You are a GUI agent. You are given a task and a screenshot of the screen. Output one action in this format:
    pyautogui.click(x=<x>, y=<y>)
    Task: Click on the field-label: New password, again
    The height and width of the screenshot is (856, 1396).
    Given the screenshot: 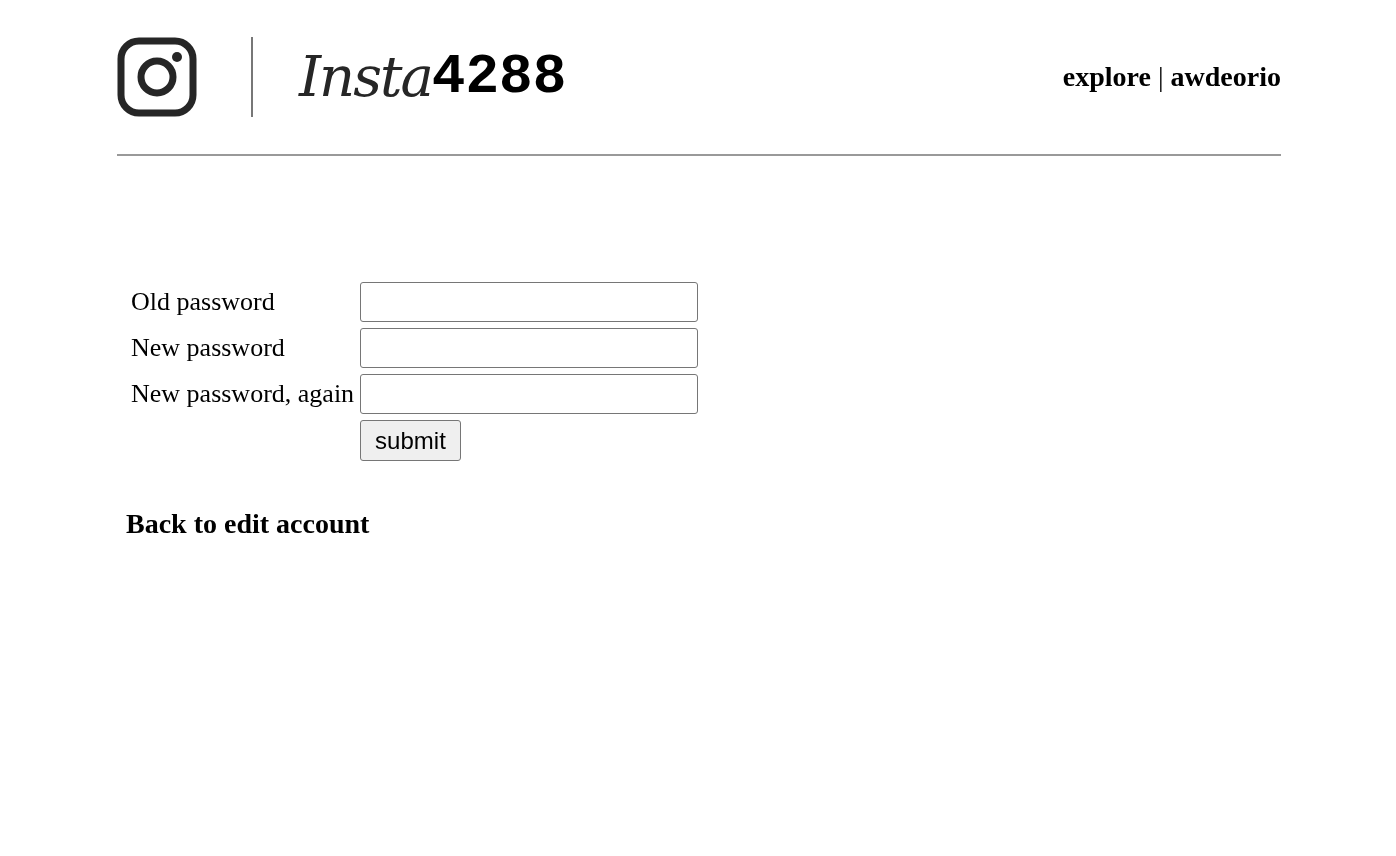 What is the action you would take?
    pyautogui.click(x=243, y=393)
    